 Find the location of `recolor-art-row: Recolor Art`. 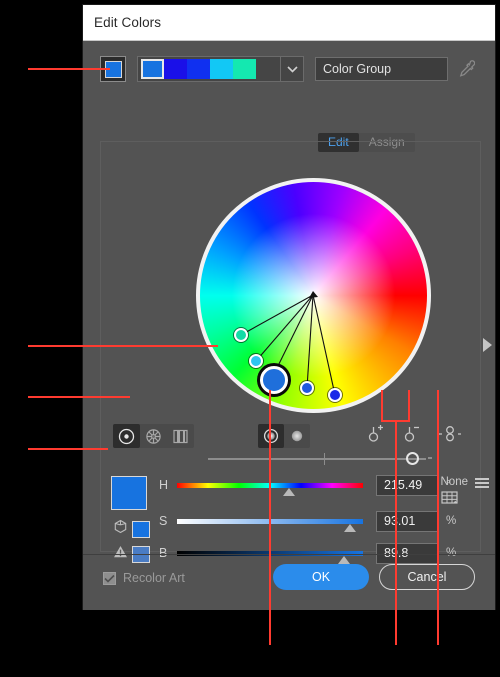

recolor-art-row: Recolor Art is located at coordinates (144, 578).